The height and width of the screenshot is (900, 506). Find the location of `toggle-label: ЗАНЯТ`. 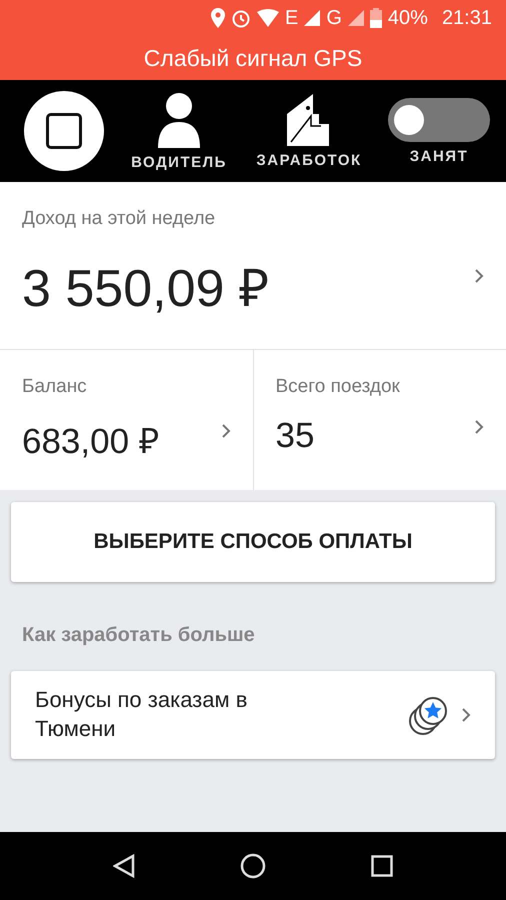

toggle-label: ЗАНЯТ is located at coordinates (439, 156).